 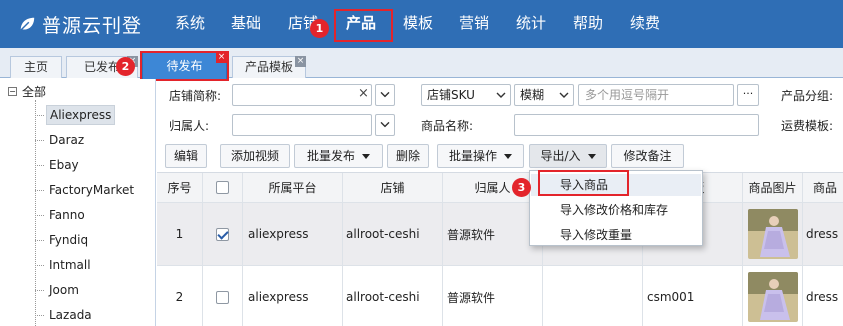 I want to click on shop-sku-select: 店铺SKU, so click(x=466, y=95).